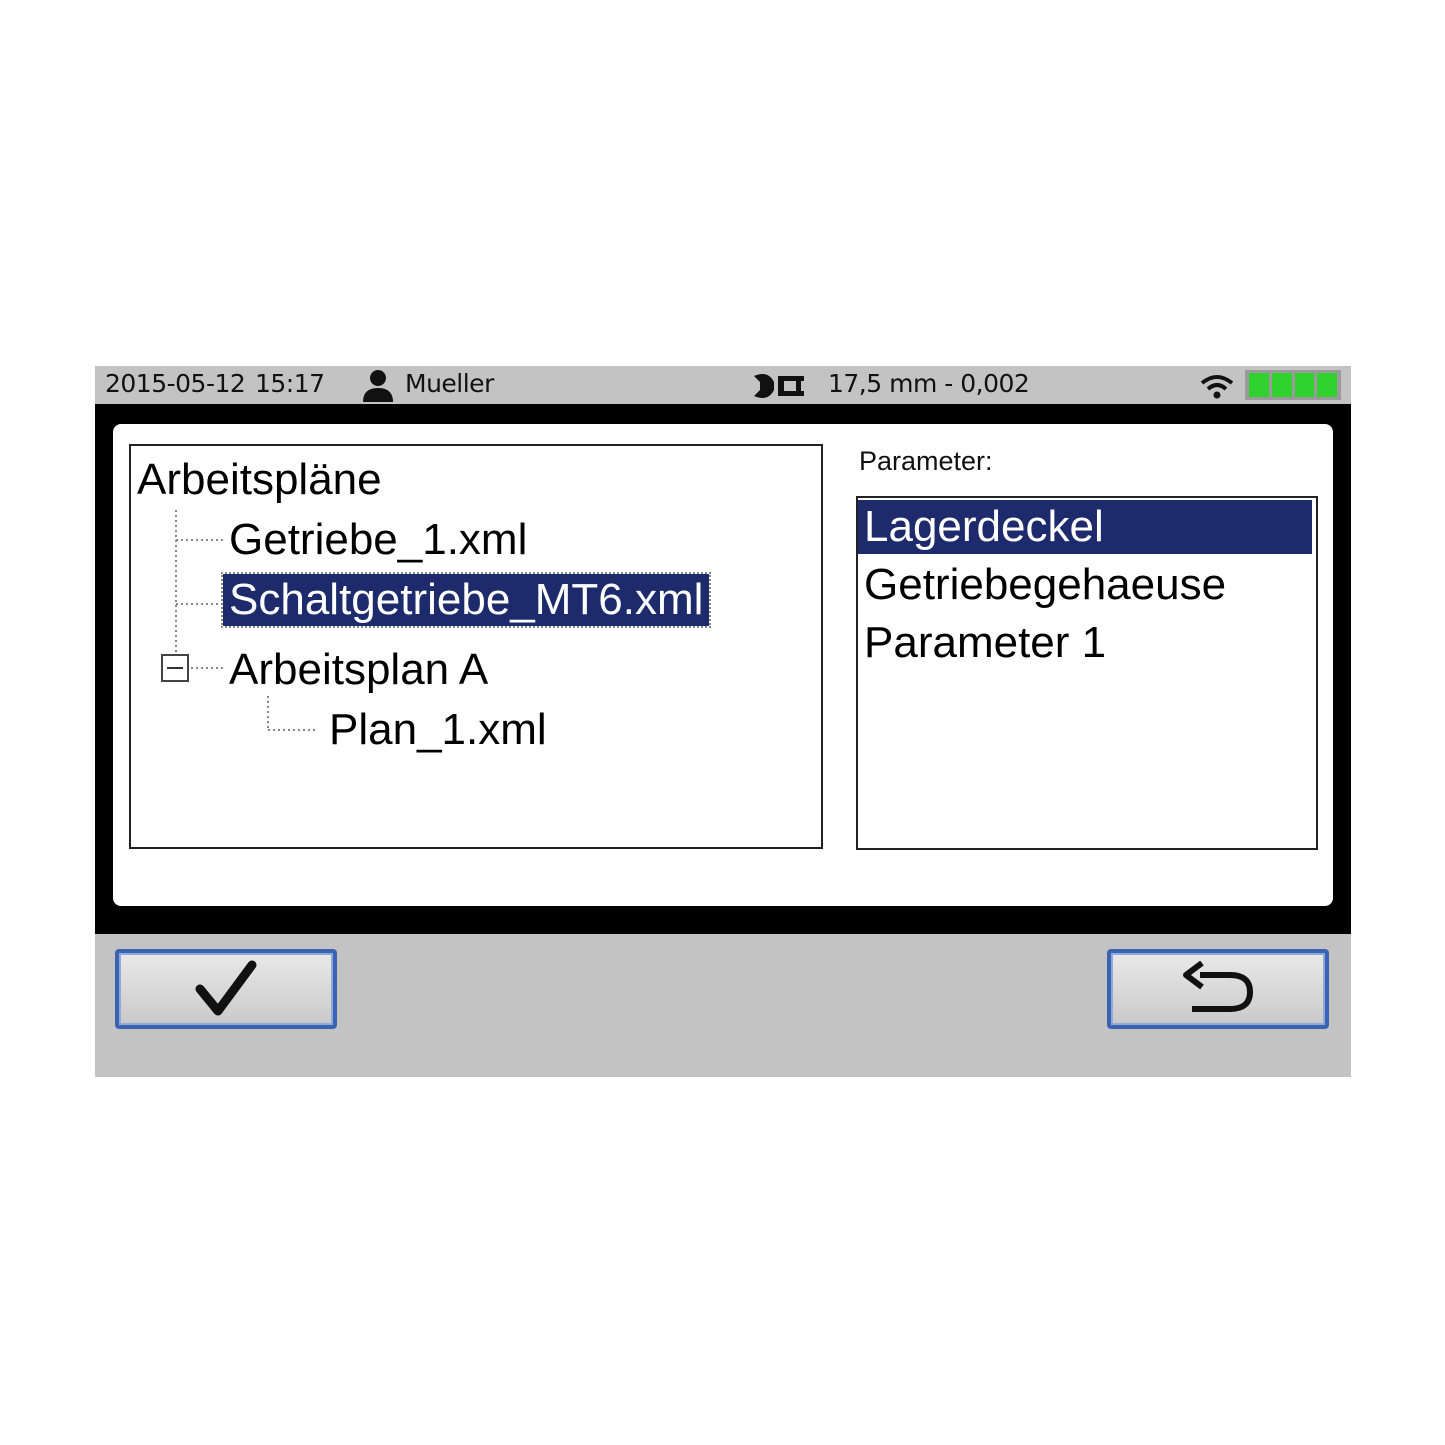 The width and height of the screenshot is (1445, 1445). What do you see at coordinates (1217, 387) in the screenshot?
I see `wifi-icon` at bounding box center [1217, 387].